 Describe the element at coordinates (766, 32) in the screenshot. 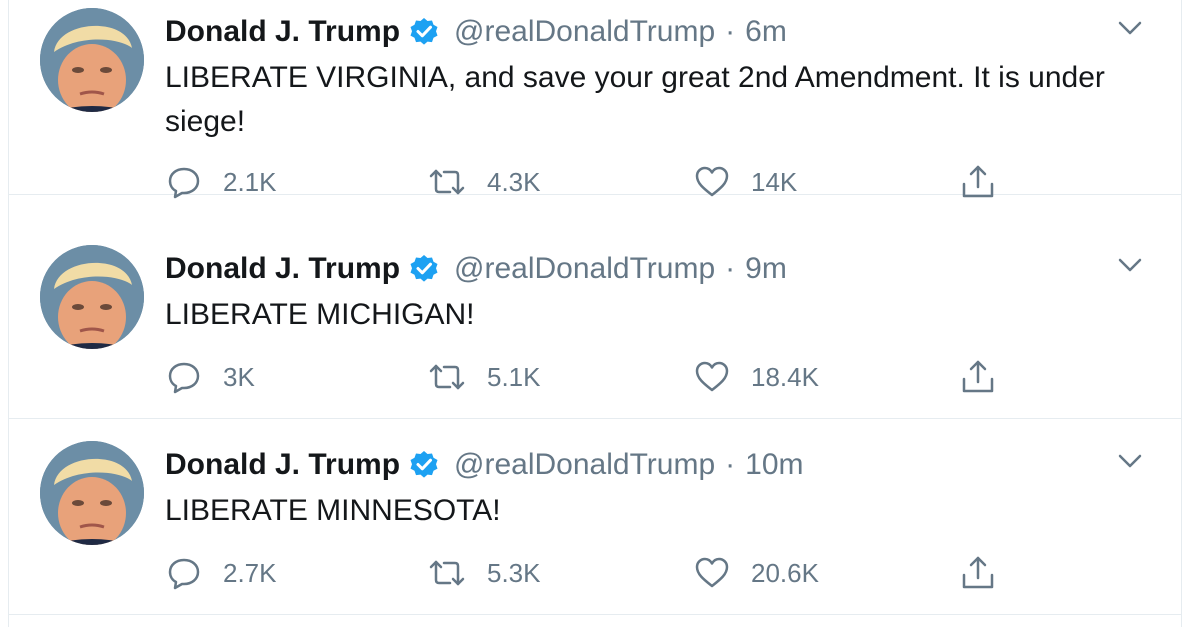

I see `timestamp: 6m` at that location.